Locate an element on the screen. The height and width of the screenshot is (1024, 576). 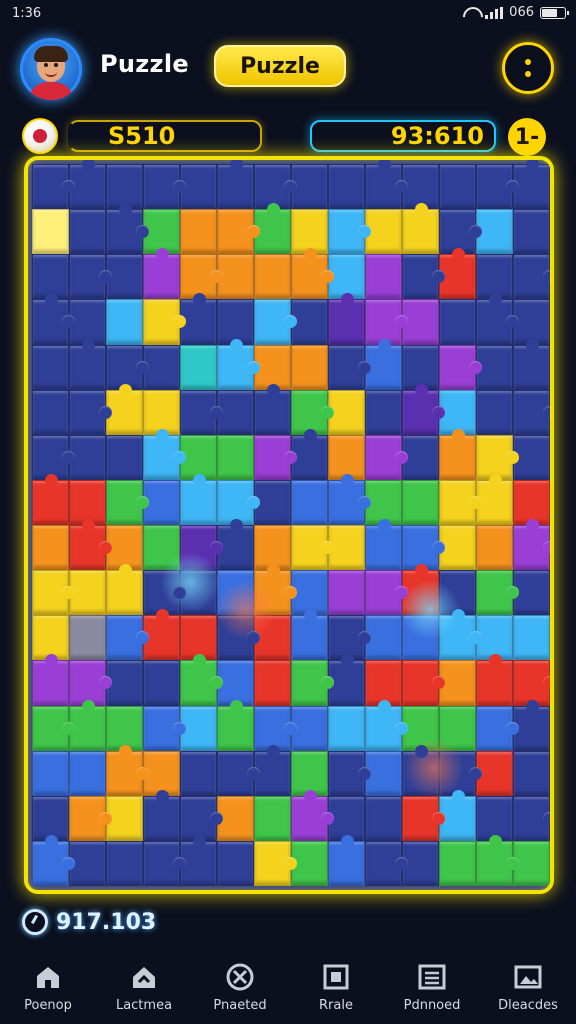
nav-item-1: Lactmea is located at coordinates (144, 987).